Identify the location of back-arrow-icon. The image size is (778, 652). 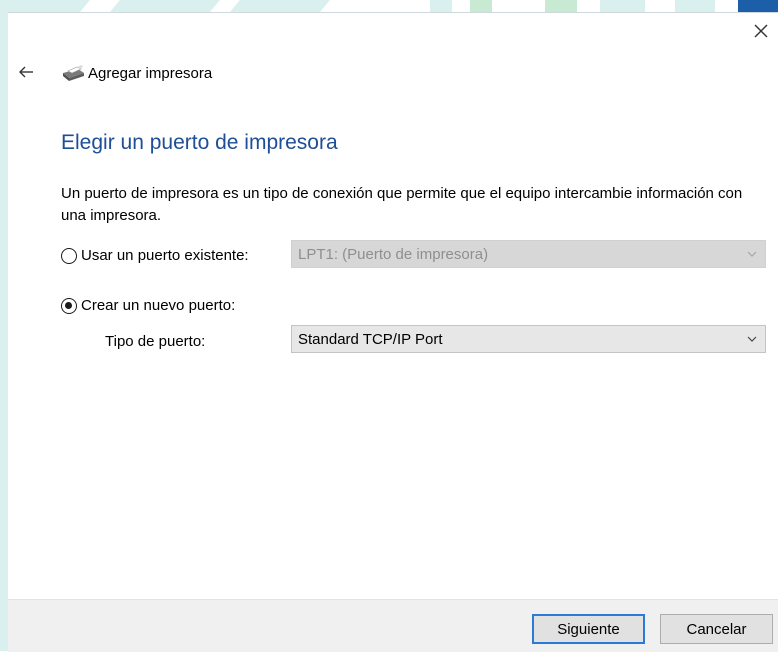
(26, 72).